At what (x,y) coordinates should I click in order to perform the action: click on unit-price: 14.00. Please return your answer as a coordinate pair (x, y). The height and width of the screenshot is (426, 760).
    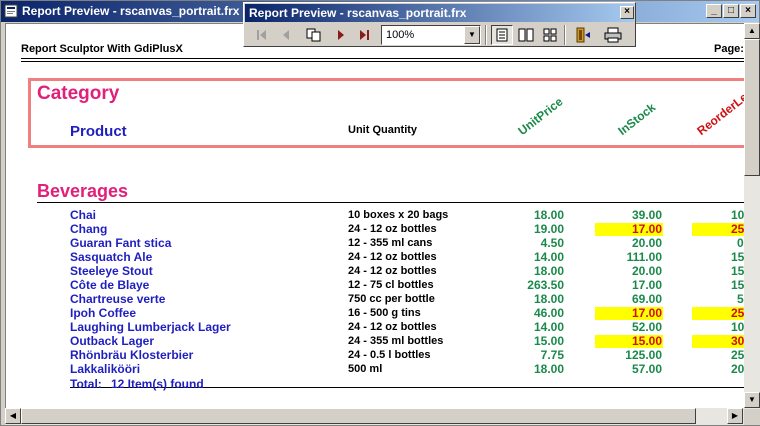
    Looking at the image, I should click on (548, 327).